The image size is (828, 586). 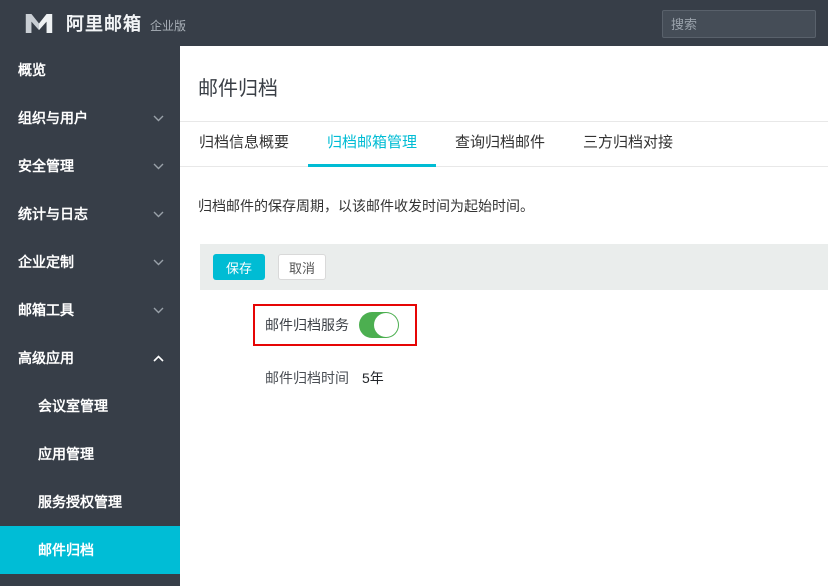 I want to click on topbar: 阿里邮箱 企业版, so click(x=414, y=23).